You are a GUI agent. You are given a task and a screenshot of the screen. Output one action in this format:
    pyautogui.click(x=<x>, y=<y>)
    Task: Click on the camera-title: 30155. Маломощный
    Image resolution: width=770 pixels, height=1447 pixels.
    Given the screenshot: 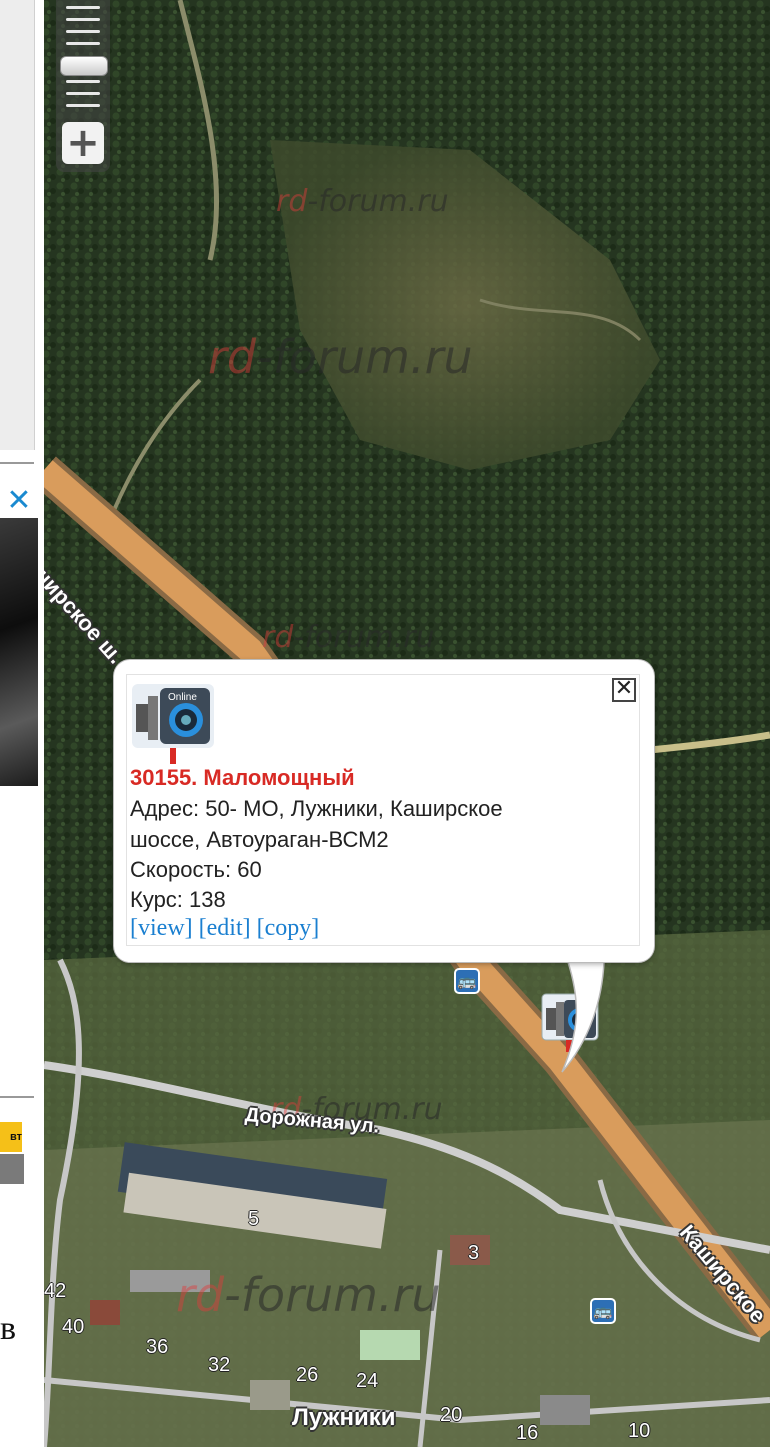 What is the action you would take?
    pyautogui.click(x=242, y=777)
    